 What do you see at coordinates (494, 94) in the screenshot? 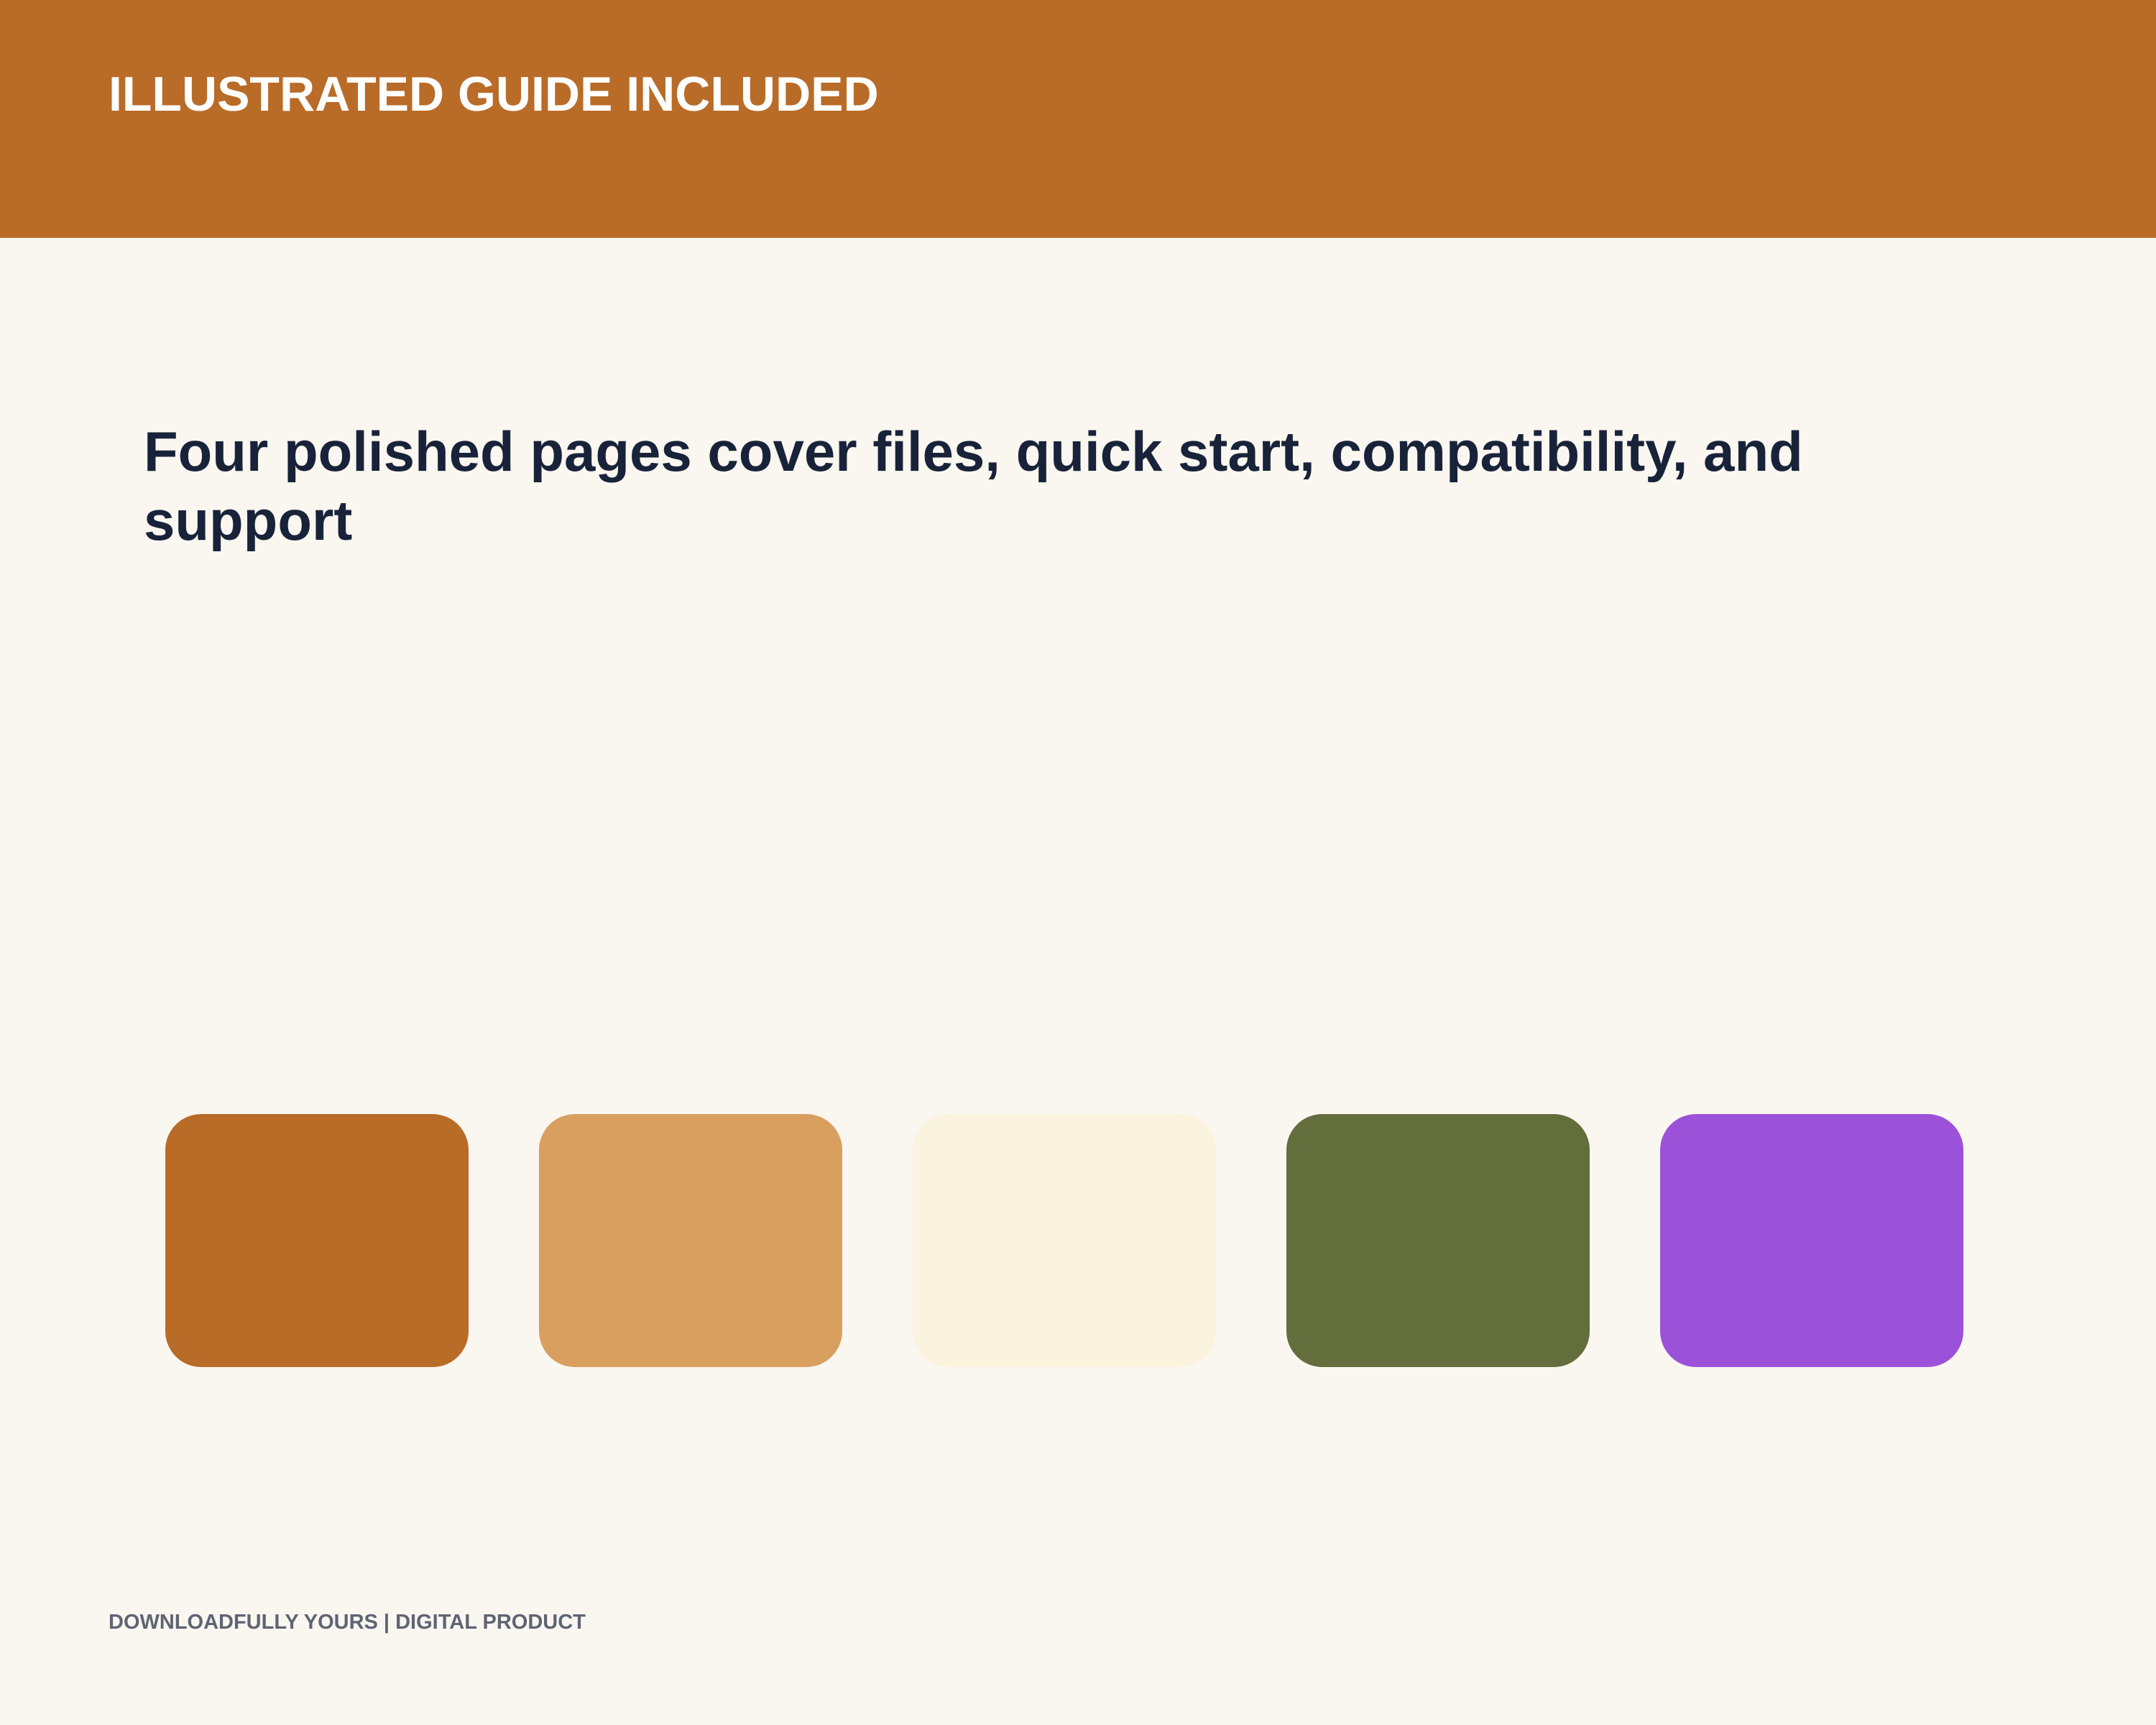
I see `header-title: ILLUSTRATED GUIDE INCLUDED` at bounding box center [494, 94].